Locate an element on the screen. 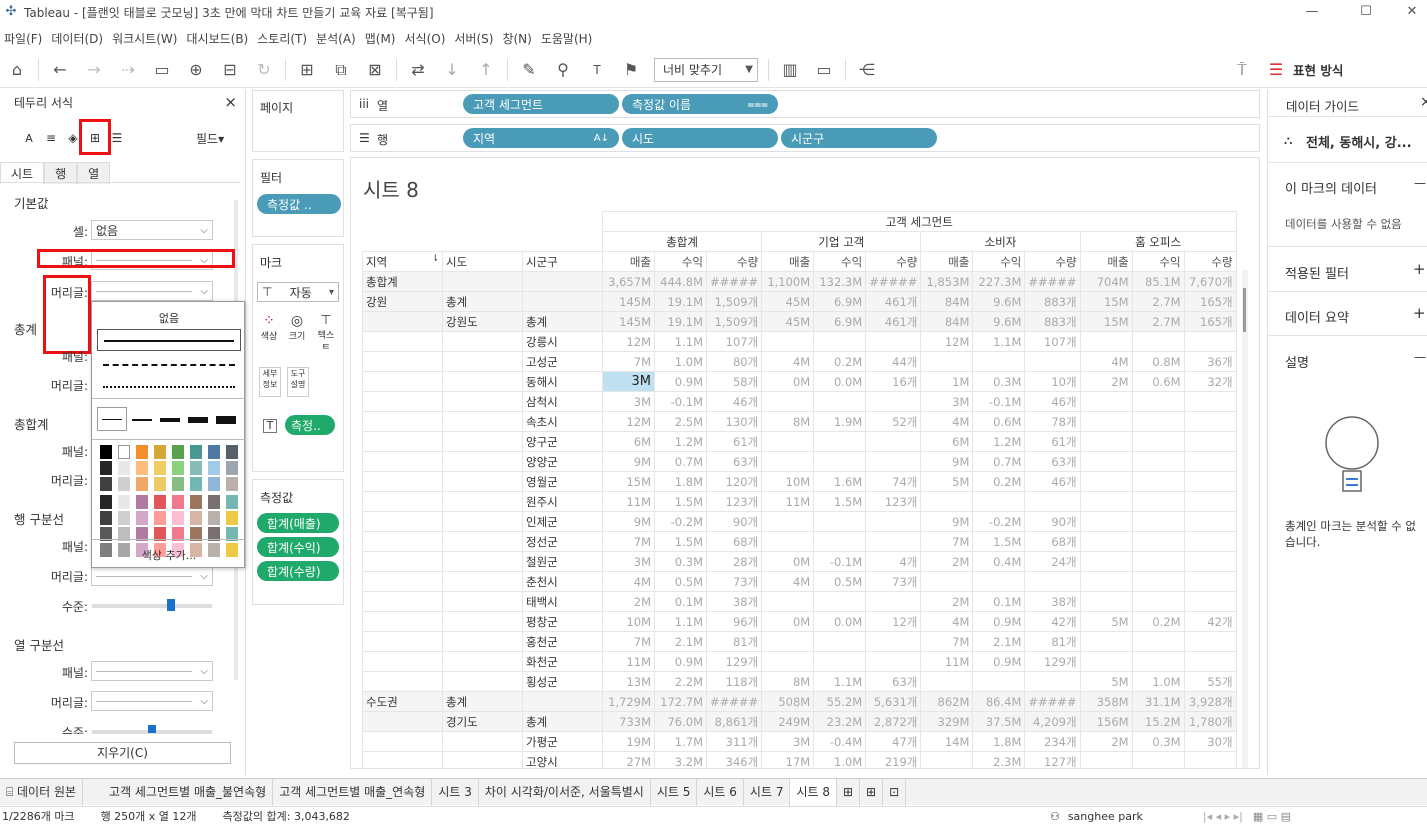  value-cell: 120개 is located at coordinates (734, 481).